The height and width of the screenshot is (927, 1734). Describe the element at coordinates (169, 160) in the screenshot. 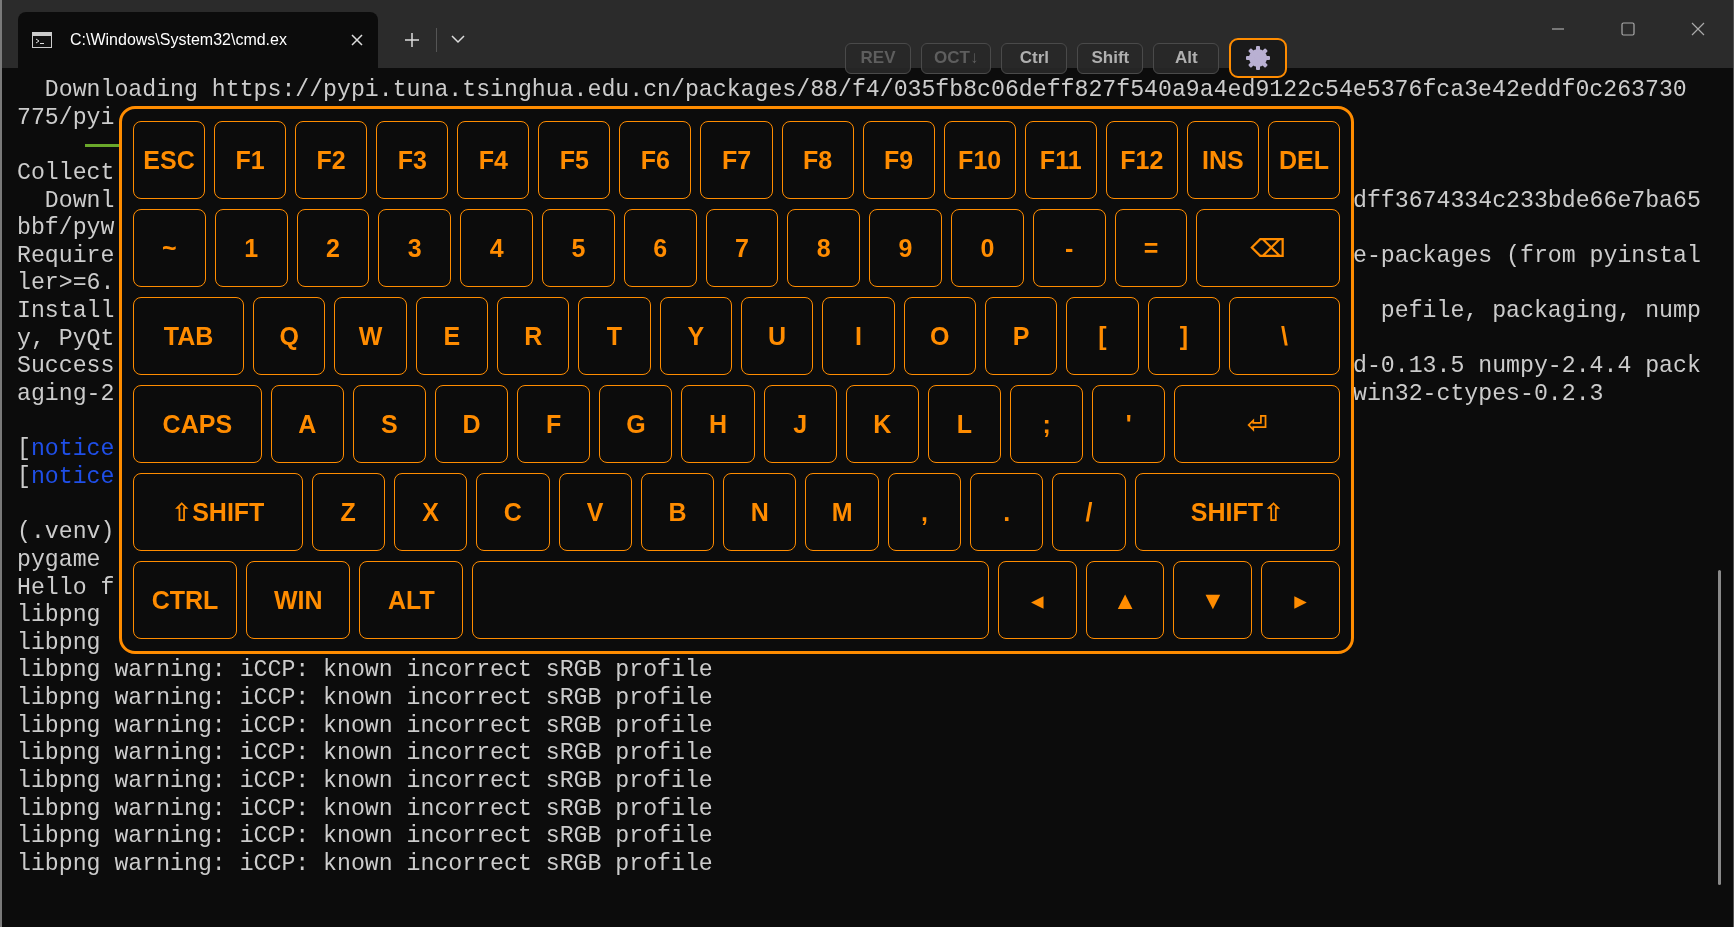

I see `keyboard-key: ESC` at that location.